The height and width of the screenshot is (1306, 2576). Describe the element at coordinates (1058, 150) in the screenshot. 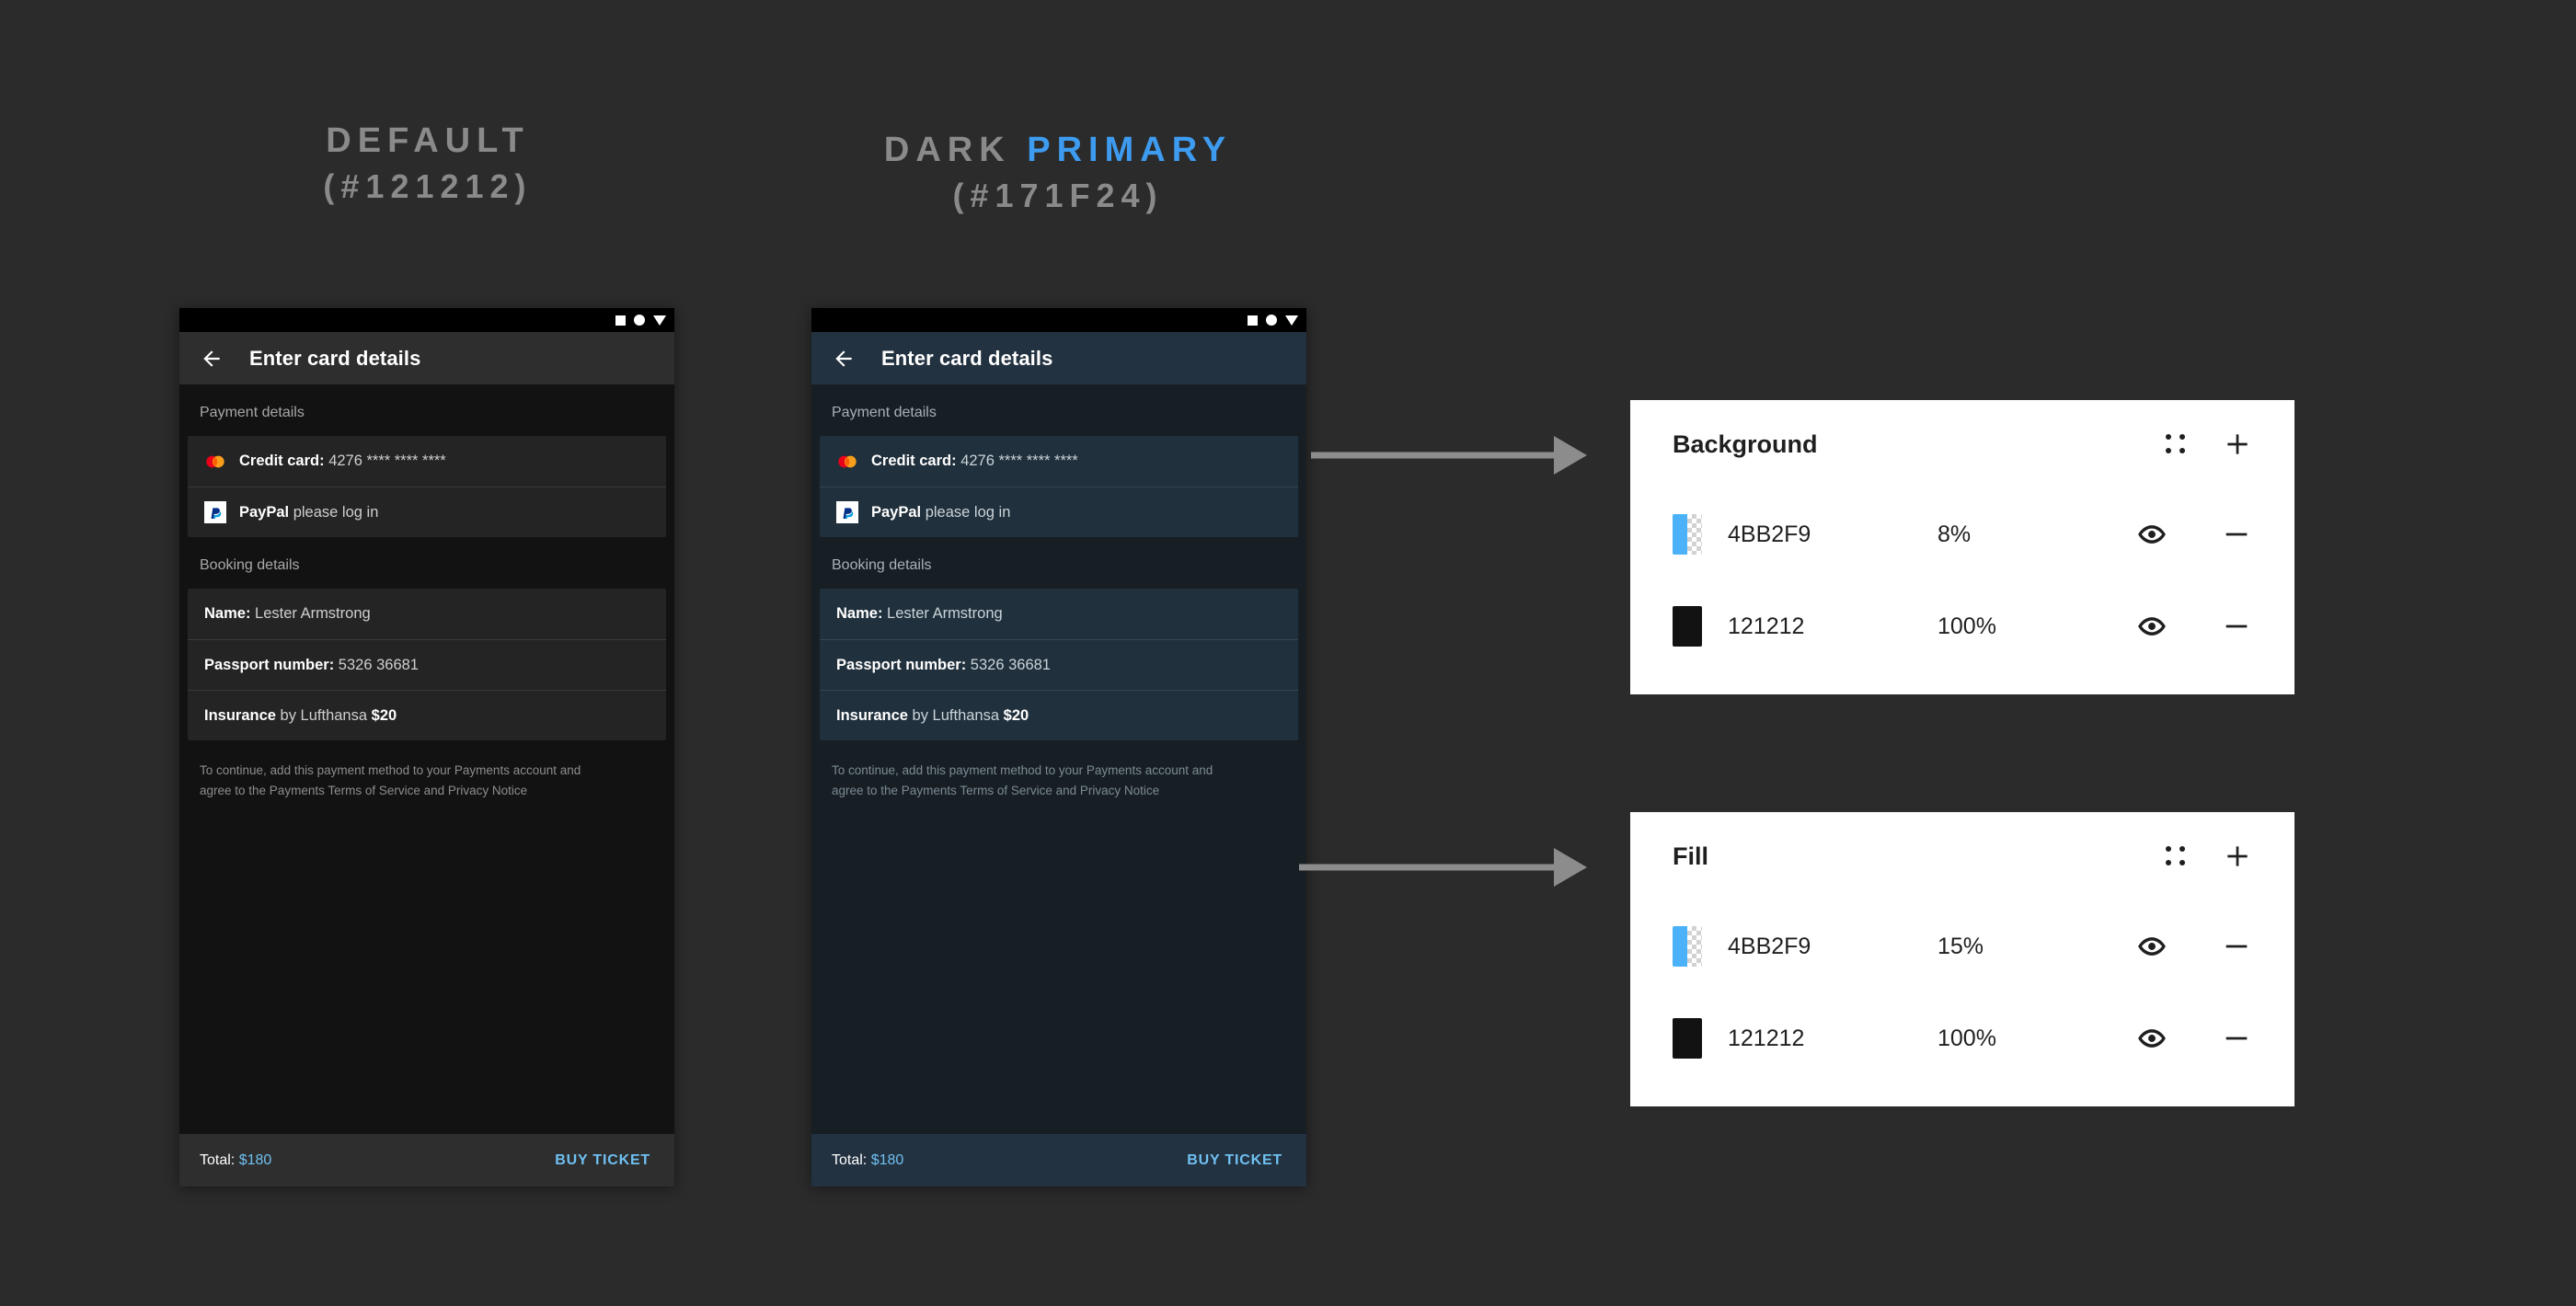

I see `heading-dark-line1: DARK PRIMARY` at that location.